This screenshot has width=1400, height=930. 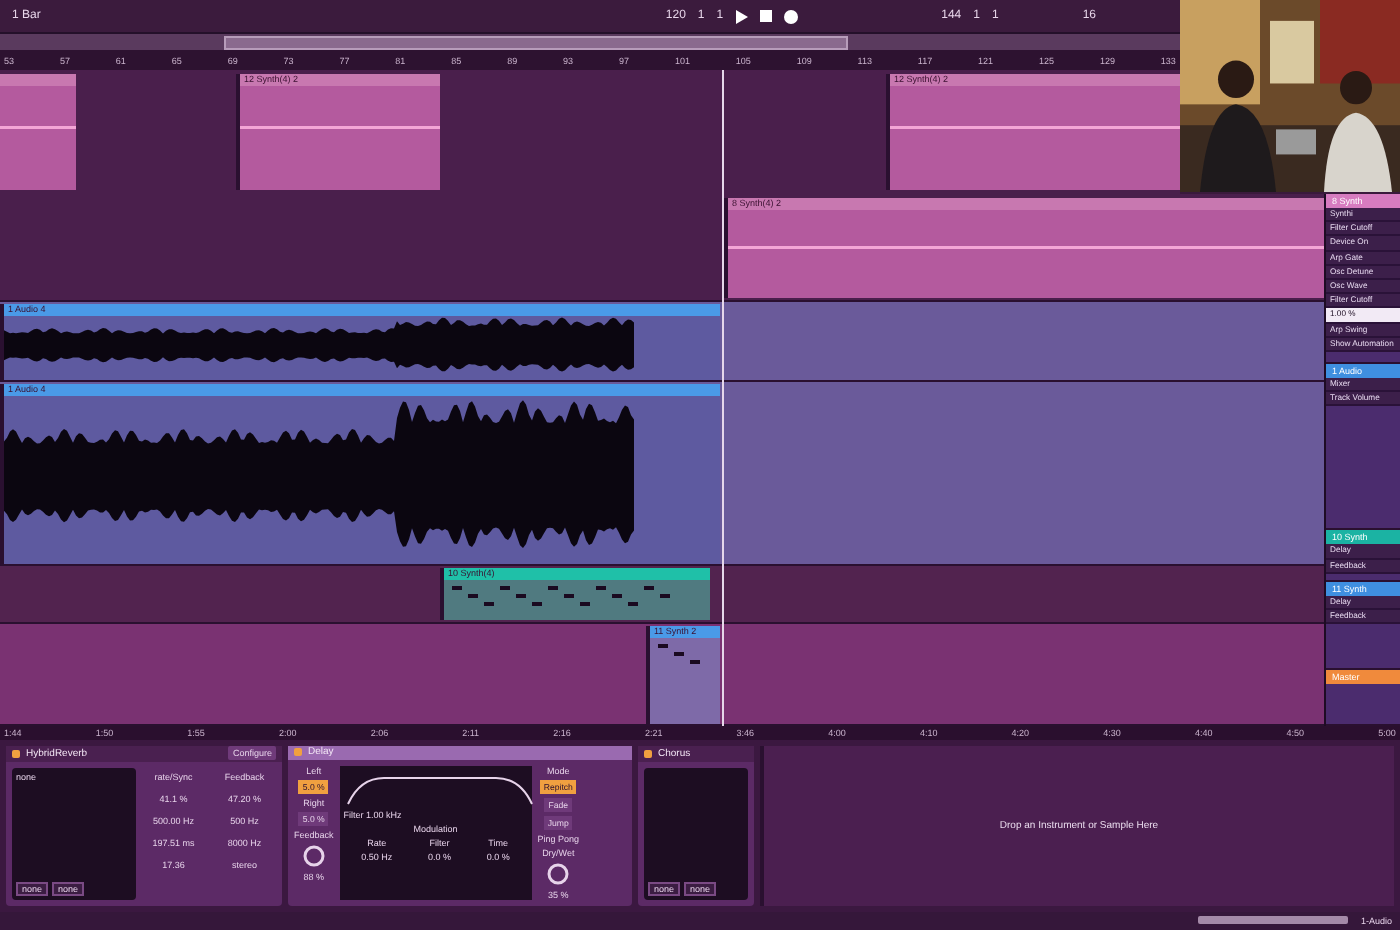 What do you see at coordinates (558, 873) in the screenshot?
I see `dry-wet-knob` at bounding box center [558, 873].